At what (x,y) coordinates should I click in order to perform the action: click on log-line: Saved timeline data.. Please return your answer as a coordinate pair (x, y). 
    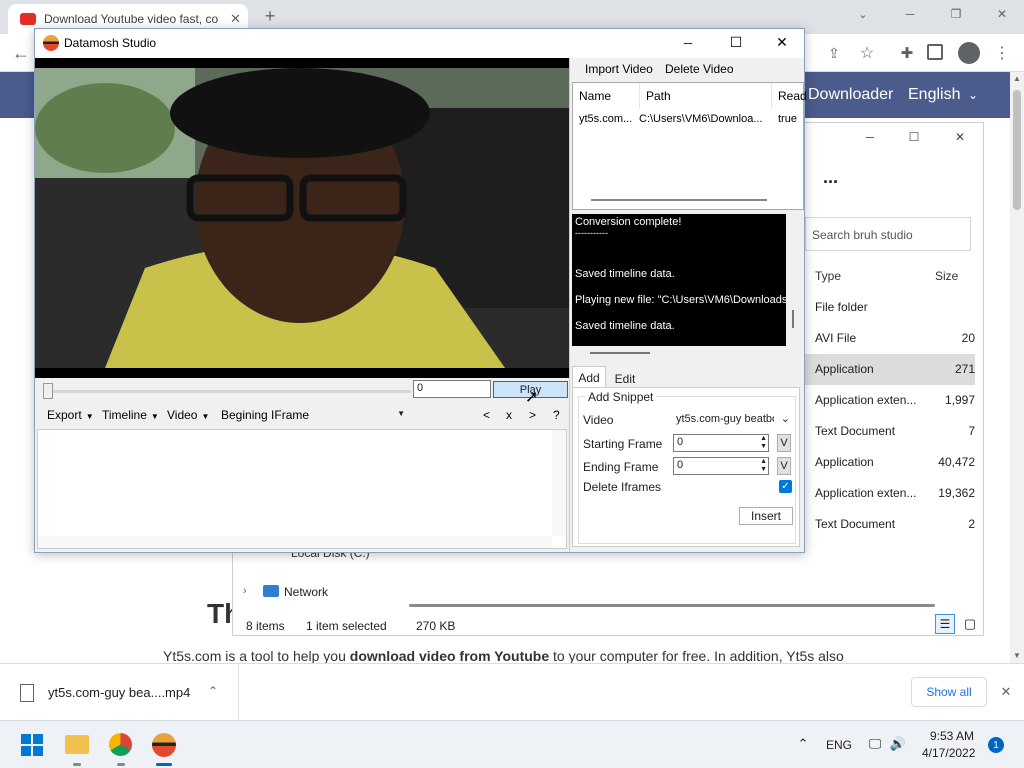
    Looking at the image, I should click on (625, 274).